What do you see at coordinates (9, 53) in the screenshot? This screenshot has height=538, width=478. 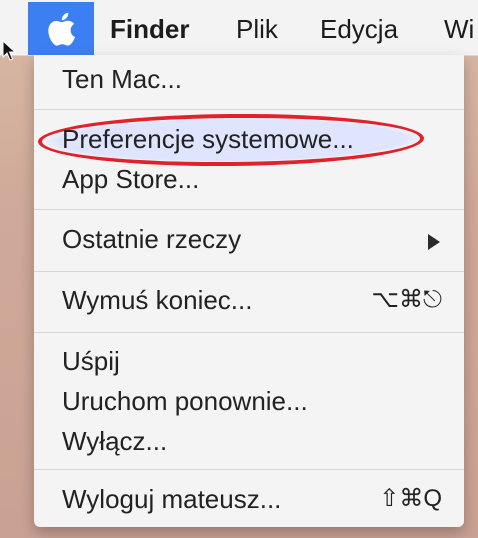 I see `mouse-cursor-icon` at bounding box center [9, 53].